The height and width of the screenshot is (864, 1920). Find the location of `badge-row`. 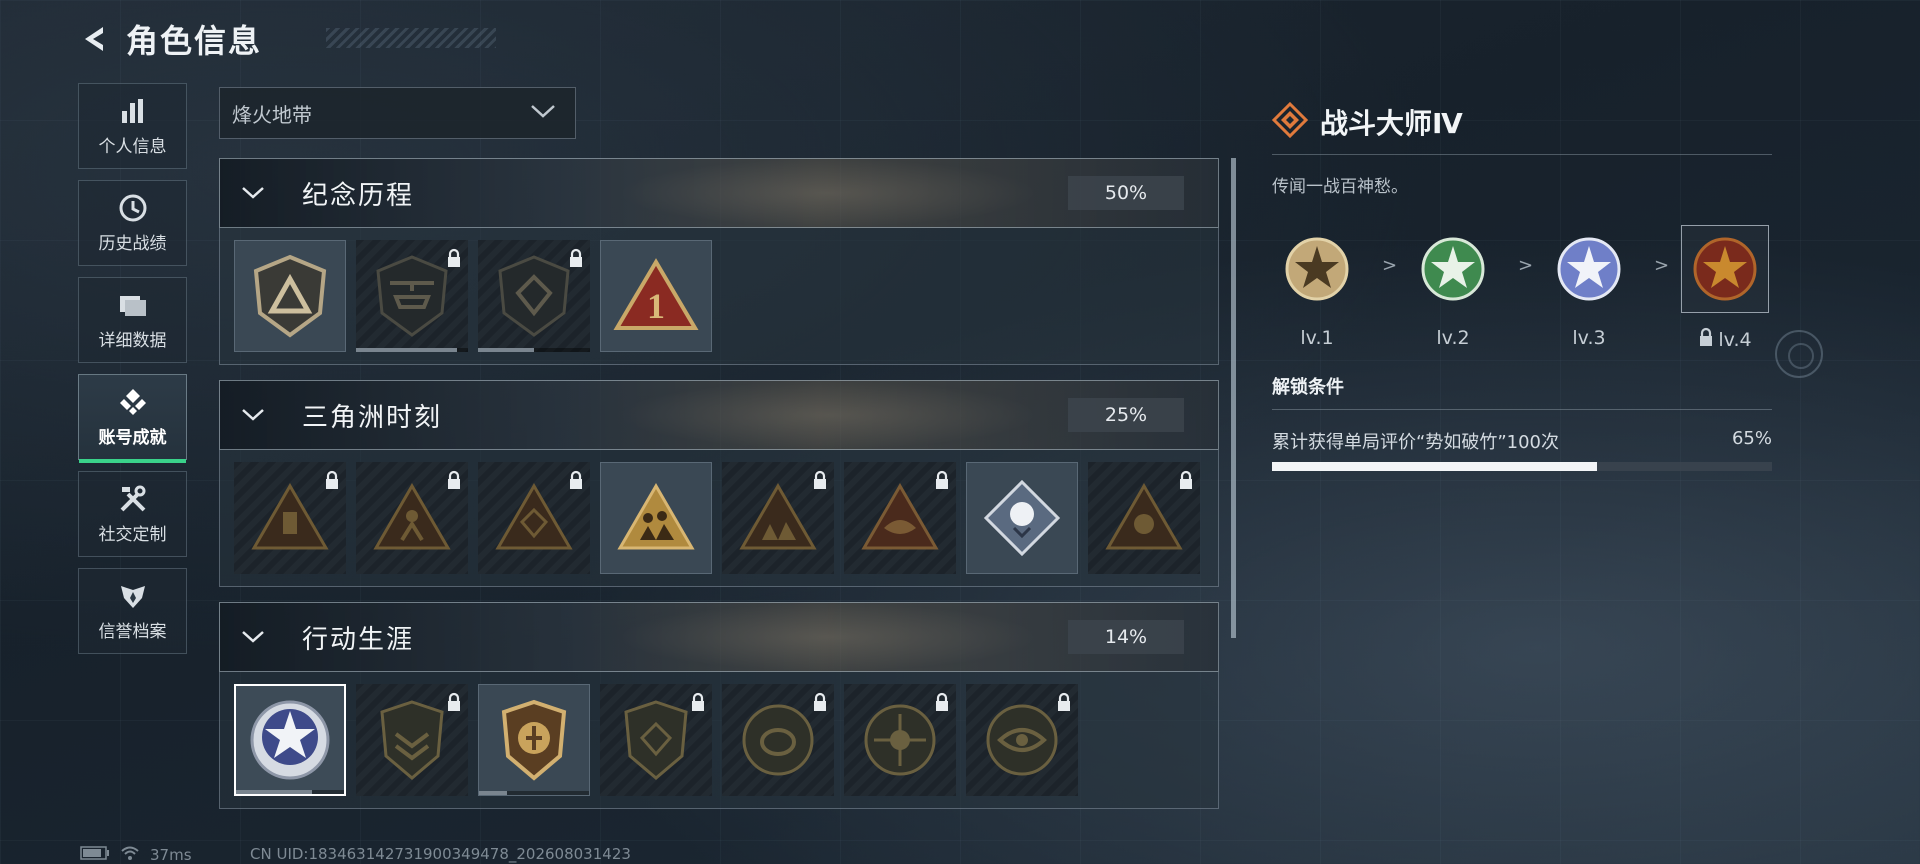

badge-row is located at coordinates (719, 740).